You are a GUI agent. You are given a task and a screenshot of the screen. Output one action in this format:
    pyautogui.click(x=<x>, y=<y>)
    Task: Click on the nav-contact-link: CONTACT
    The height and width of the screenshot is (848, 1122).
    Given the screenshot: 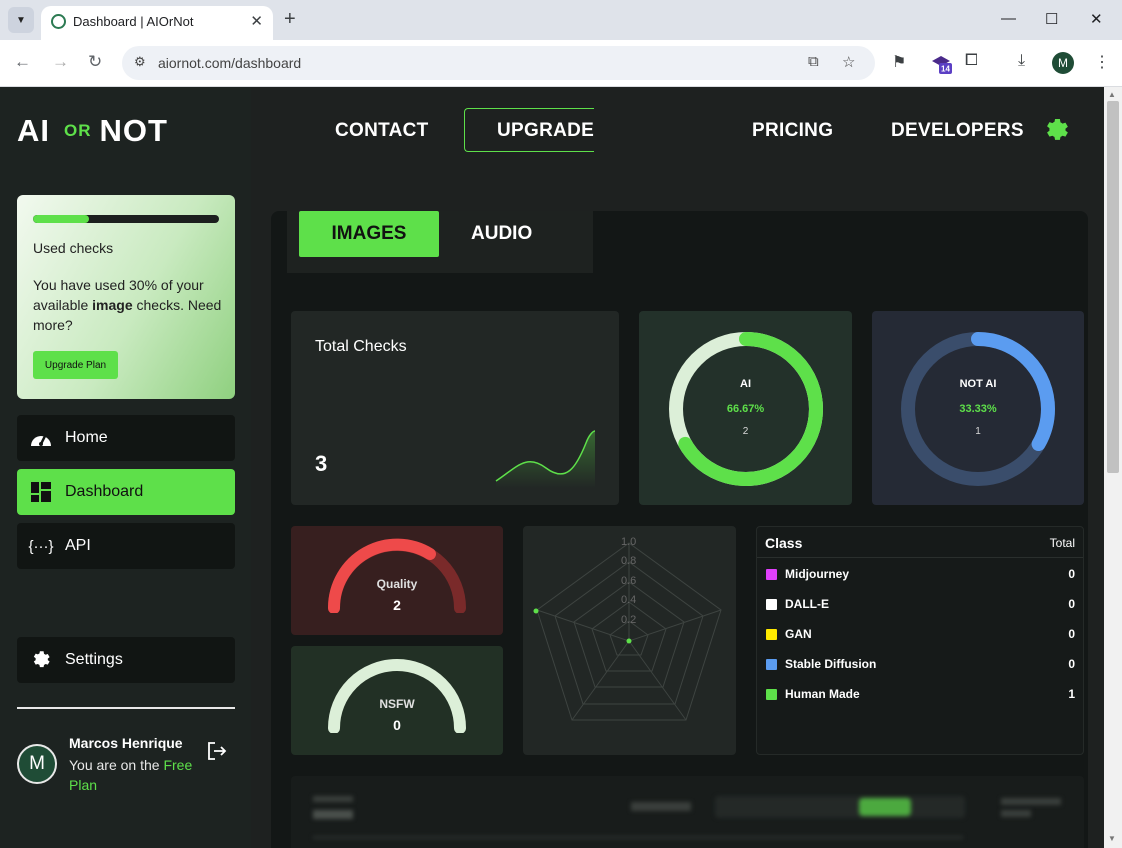 What is the action you would take?
    pyautogui.click(x=382, y=131)
    